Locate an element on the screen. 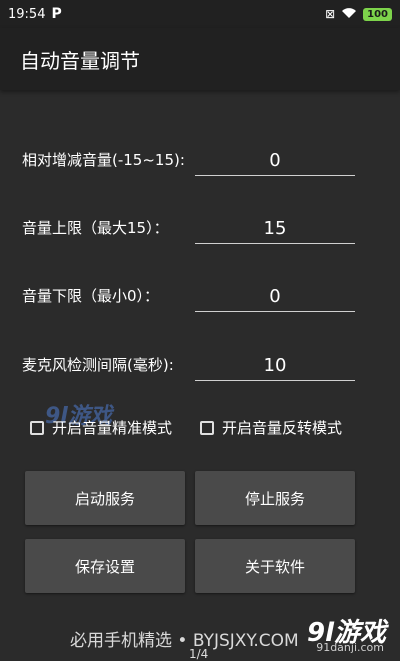 The width and height of the screenshot is (400, 661). save-settings-button: 保存设置 is located at coordinates (105, 566).